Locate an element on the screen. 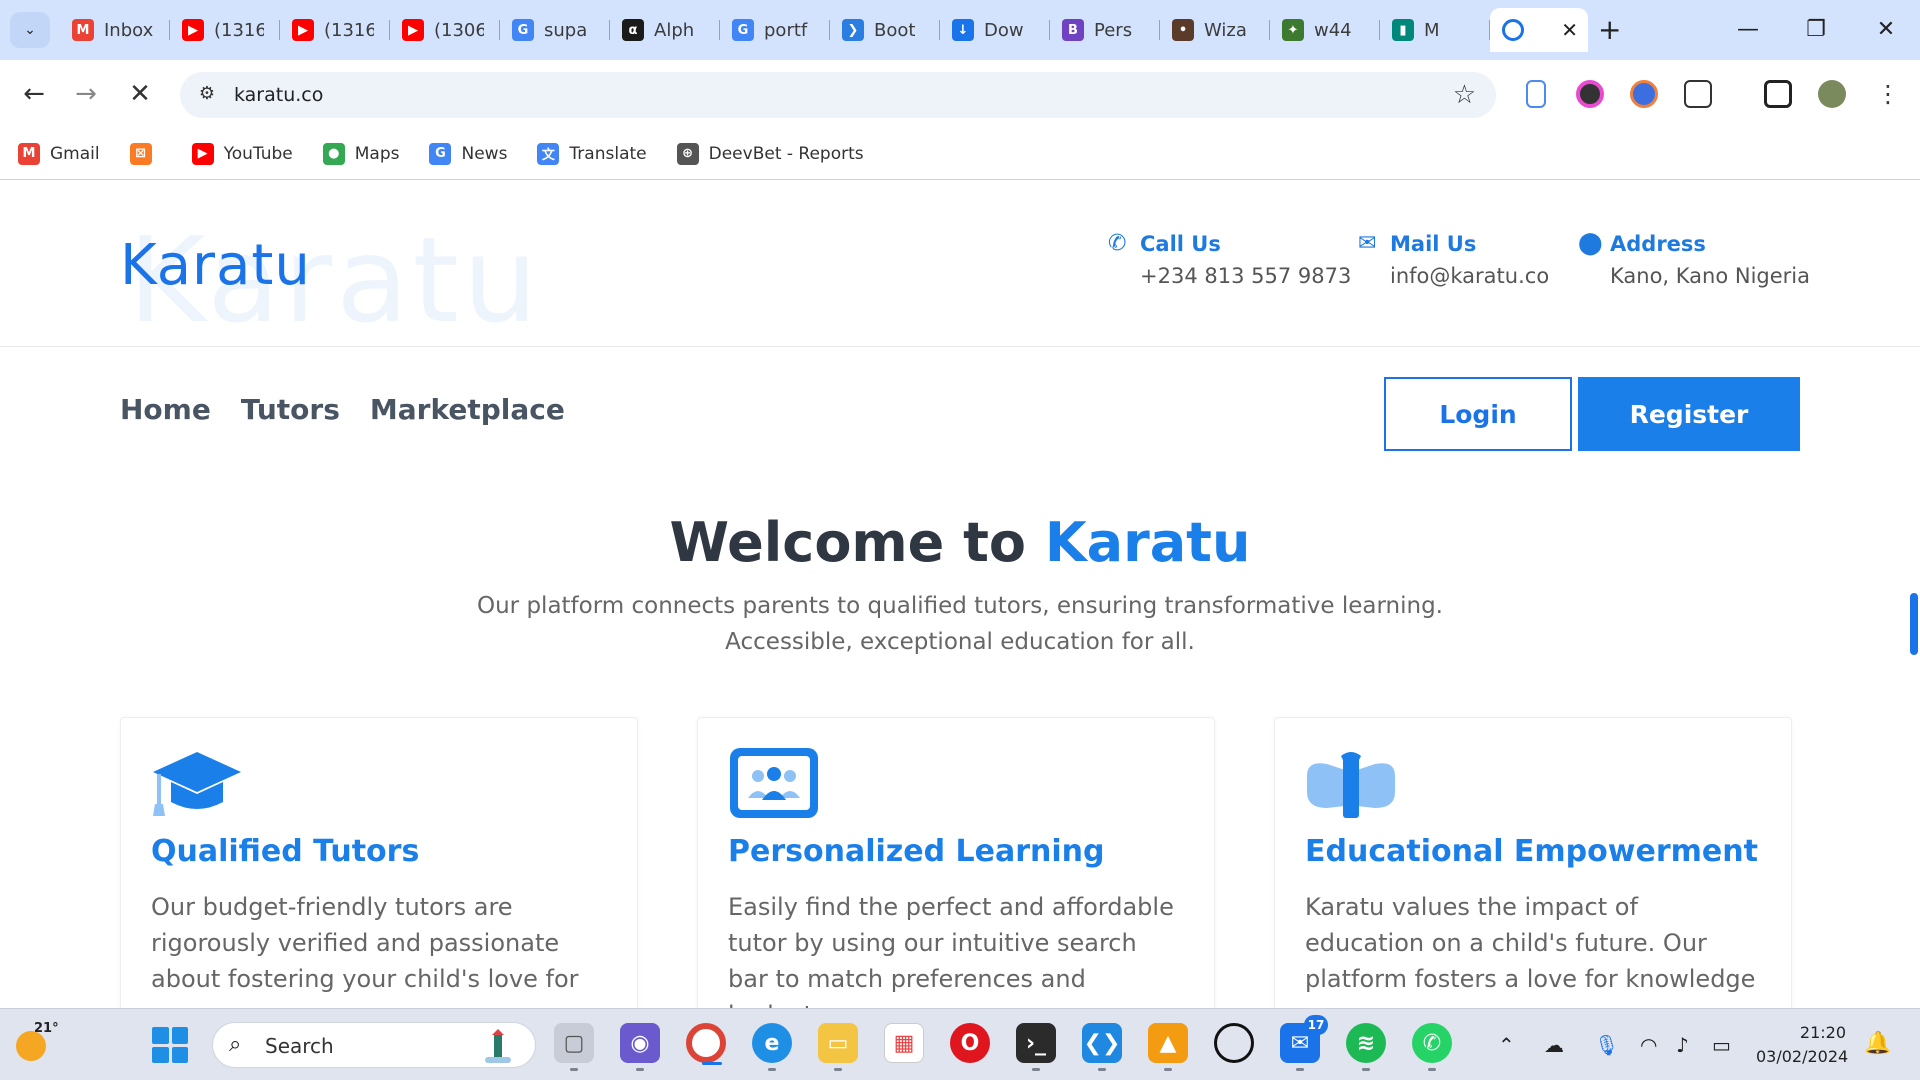 This screenshot has width=1920, height=1080. karatu-logo: Karatu Karatu is located at coordinates (340, 270).